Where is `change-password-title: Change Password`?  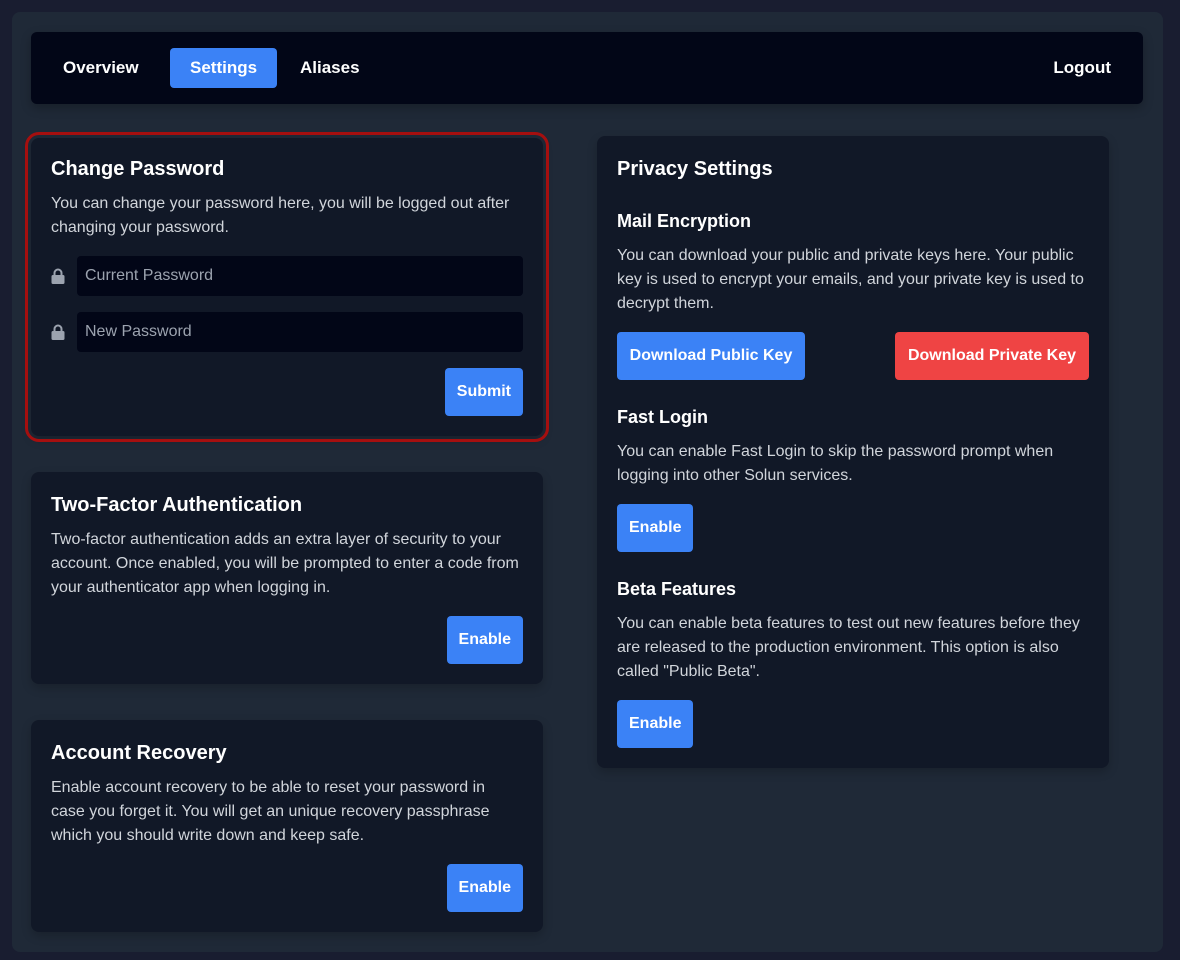
change-password-title: Change Password is located at coordinates (138, 169).